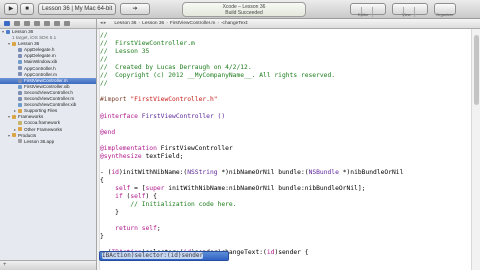  What do you see at coordinates (29, 44) in the screenshot?
I see `file-tree-item-label: Lesson 36` at bounding box center [29, 44].